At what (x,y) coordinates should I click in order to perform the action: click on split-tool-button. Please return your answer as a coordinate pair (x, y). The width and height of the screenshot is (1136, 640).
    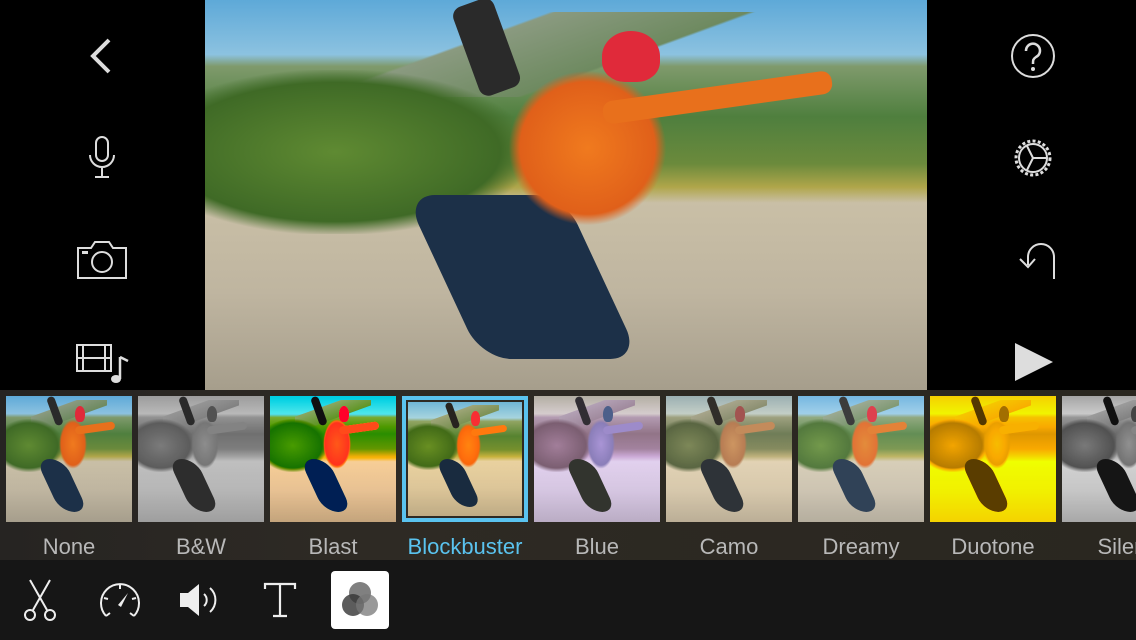
    Looking at the image, I should click on (40, 600).